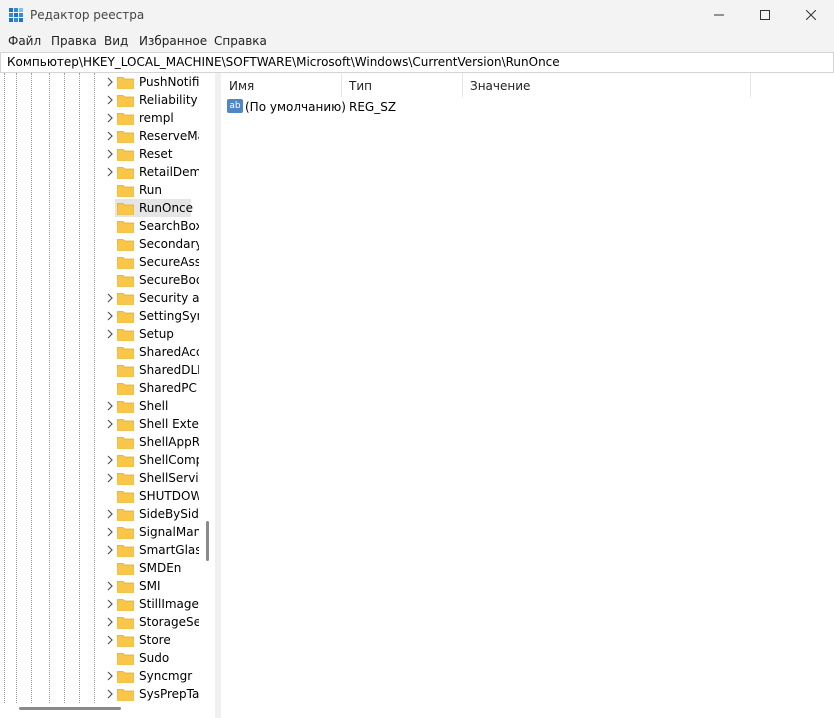 Image resolution: width=834 pixels, height=718 pixels. What do you see at coordinates (240, 41) in the screenshot?
I see `menu-help: Справка` at bounding box center [240, 41].